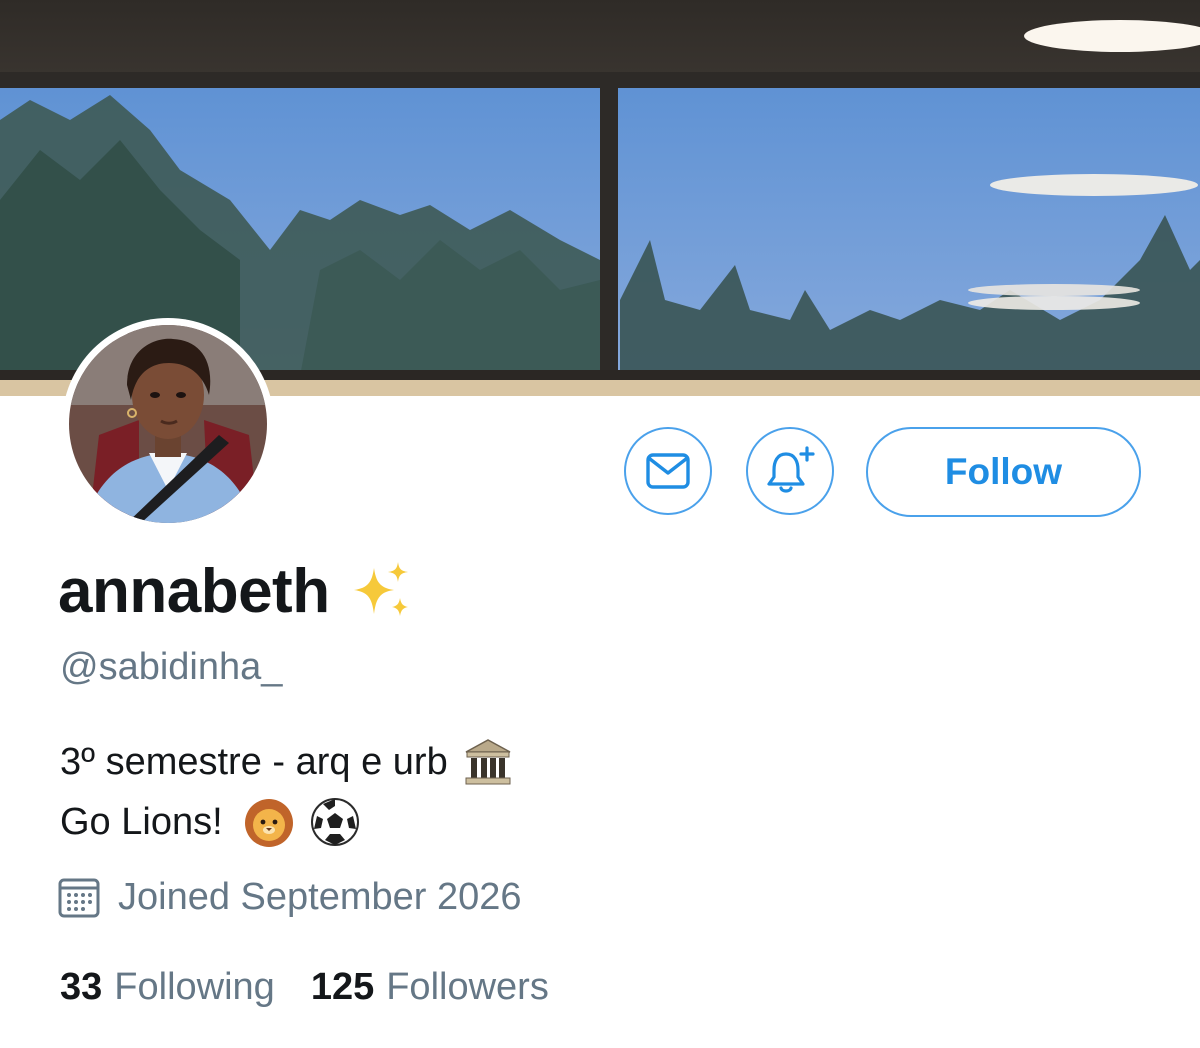 The width and height of the screenshot is (1200, 1048). Describe the element at coordinates (269, 822) in the screenshot. I see `lion-face-icon` at that location.